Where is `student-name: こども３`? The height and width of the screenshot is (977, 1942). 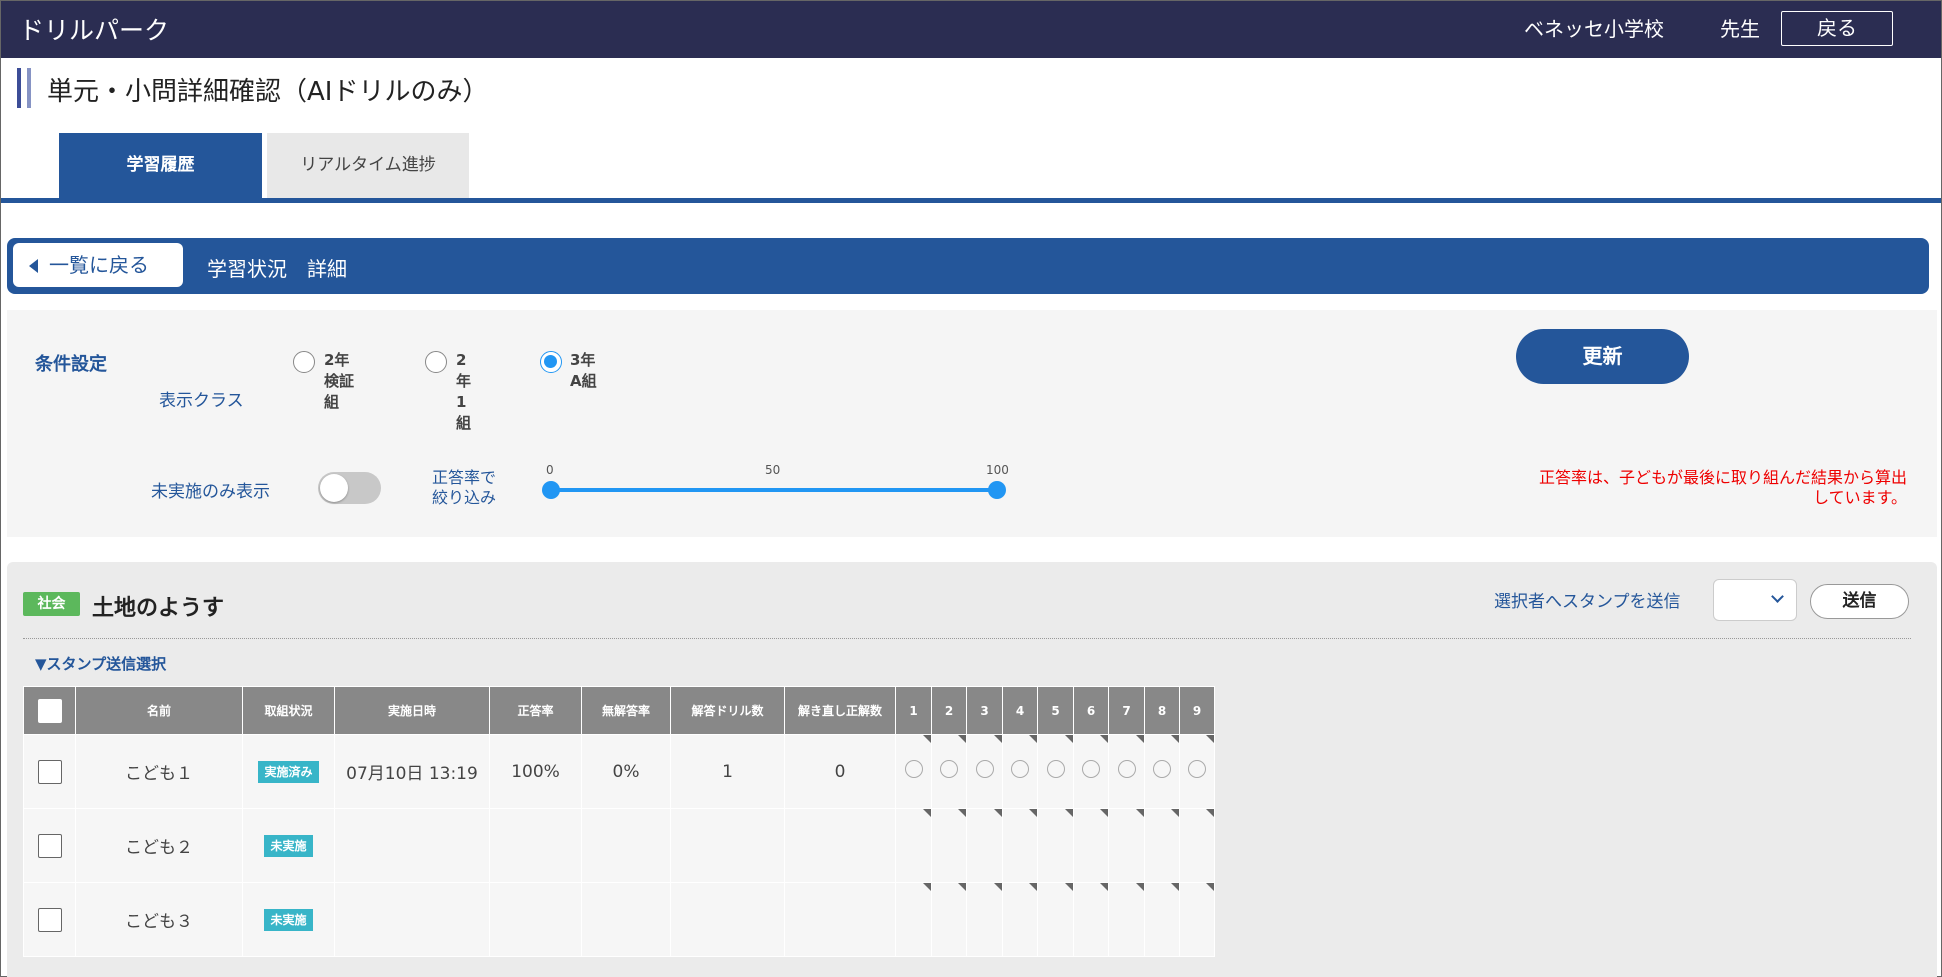
student-name: こども３ is located at coordinates (159, 919).